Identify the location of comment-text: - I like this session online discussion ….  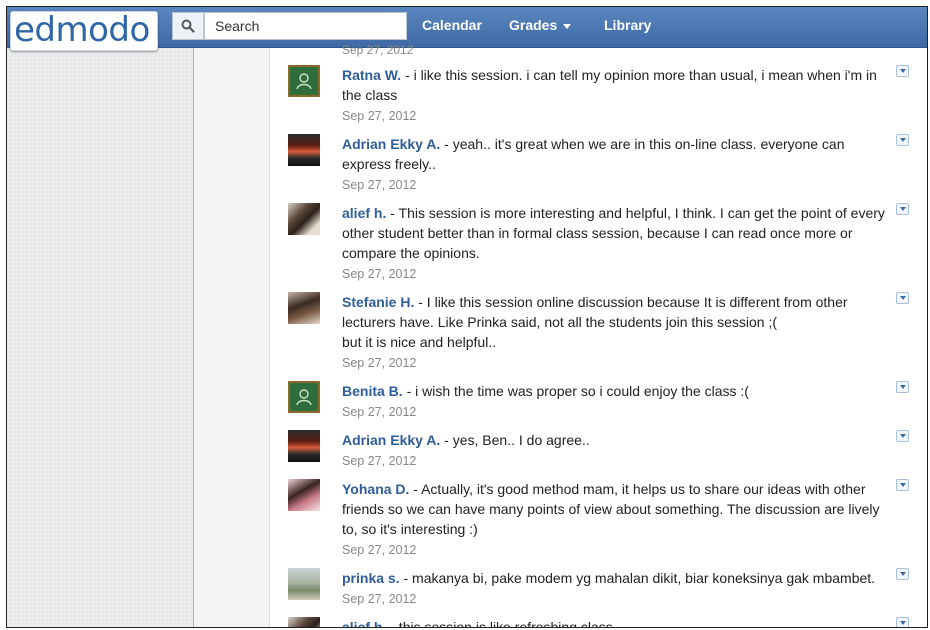
(595, 322).